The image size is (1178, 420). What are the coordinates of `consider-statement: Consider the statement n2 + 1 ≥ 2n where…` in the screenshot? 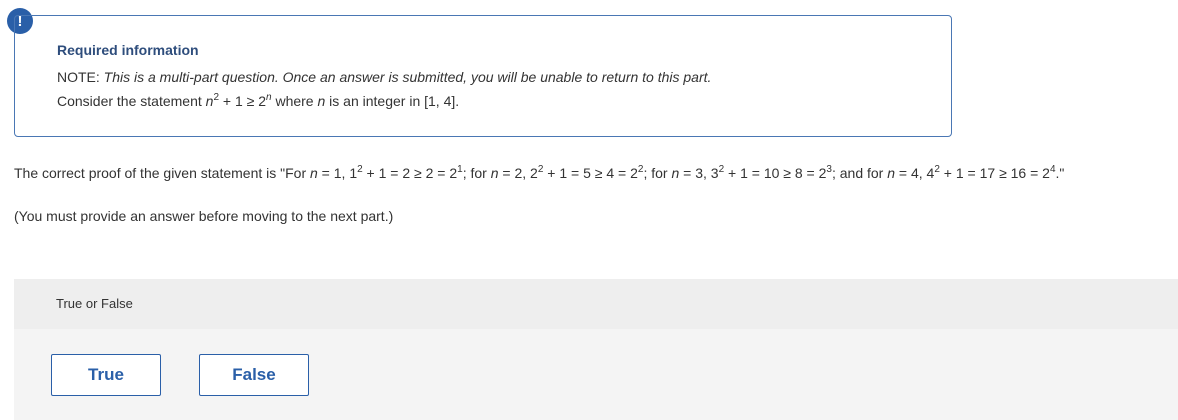 It's located at (258, 101).